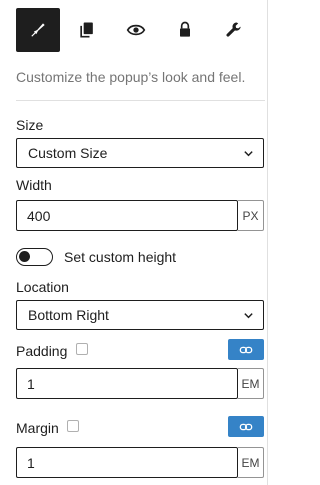 The width and height of the screenshot is (320, 485). Describe the element at coordinates (140, 100) in the screenshot. I see `section-divider` at that location.